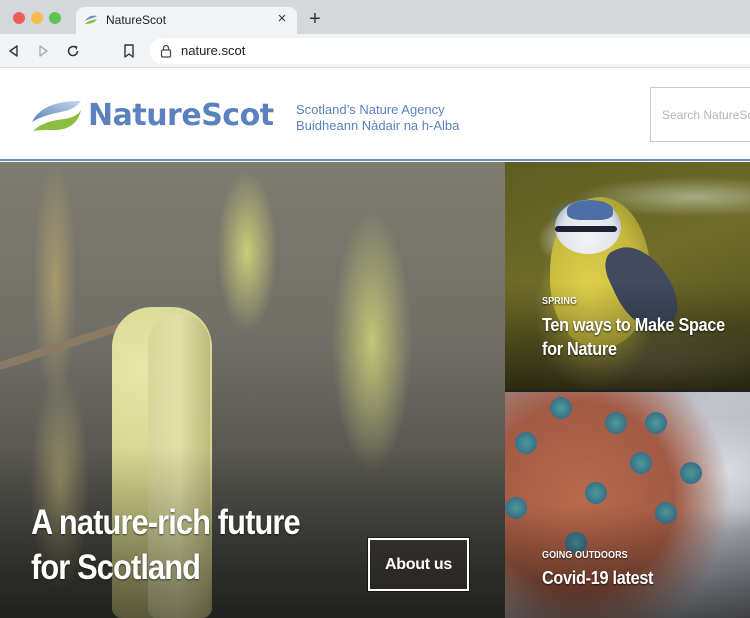  I want to click on tab-title: NatureScot, so click(136, 20).